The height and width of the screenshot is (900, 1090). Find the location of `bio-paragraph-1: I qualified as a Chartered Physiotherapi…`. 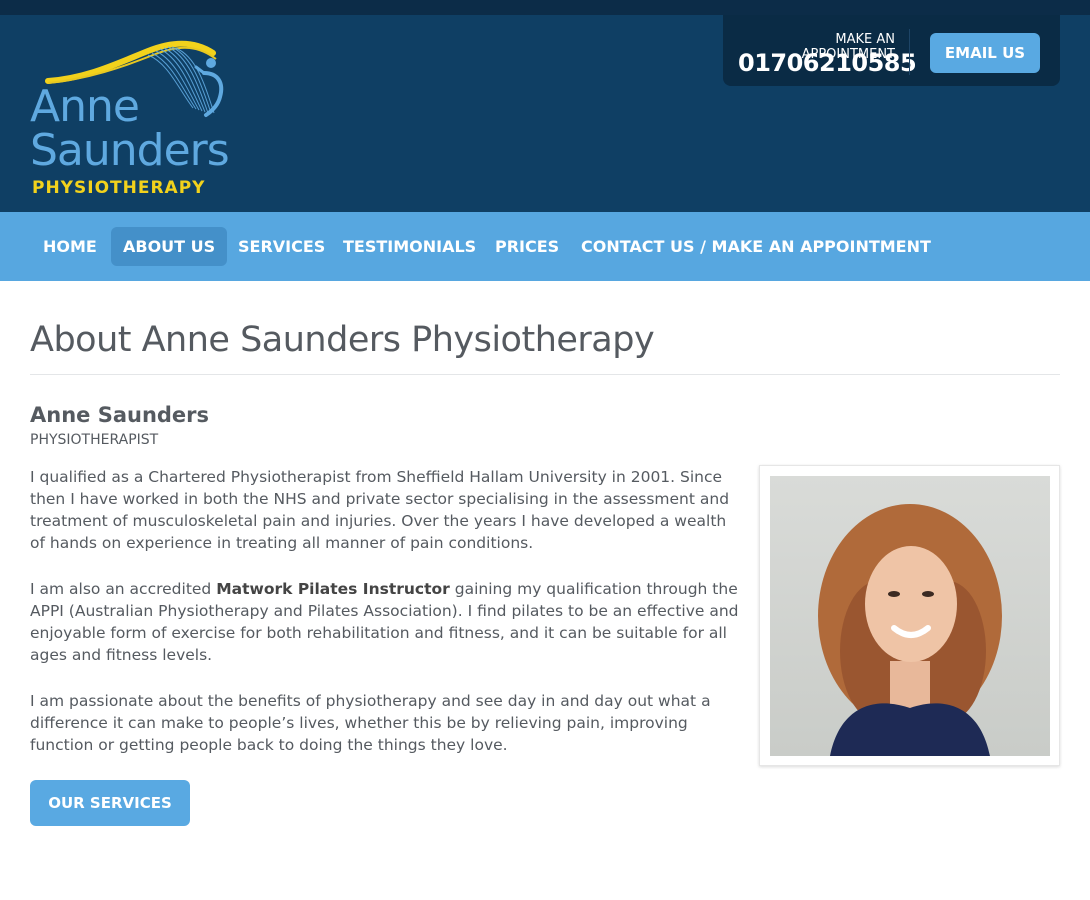

bio-paragraph-1: I qualified as a Chartered Physiotherapi… is located at coordinates (380, 510).